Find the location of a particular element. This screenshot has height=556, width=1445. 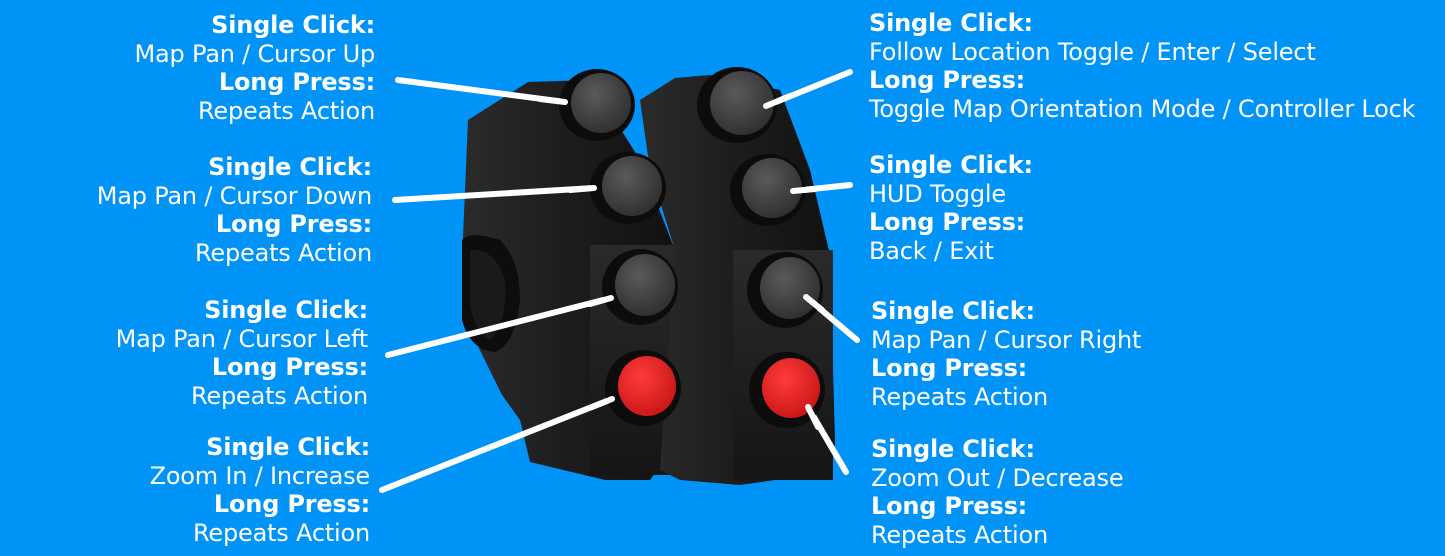

single-click-action: Map Pan / Cursor Right is located at coordinates (1006, 339).